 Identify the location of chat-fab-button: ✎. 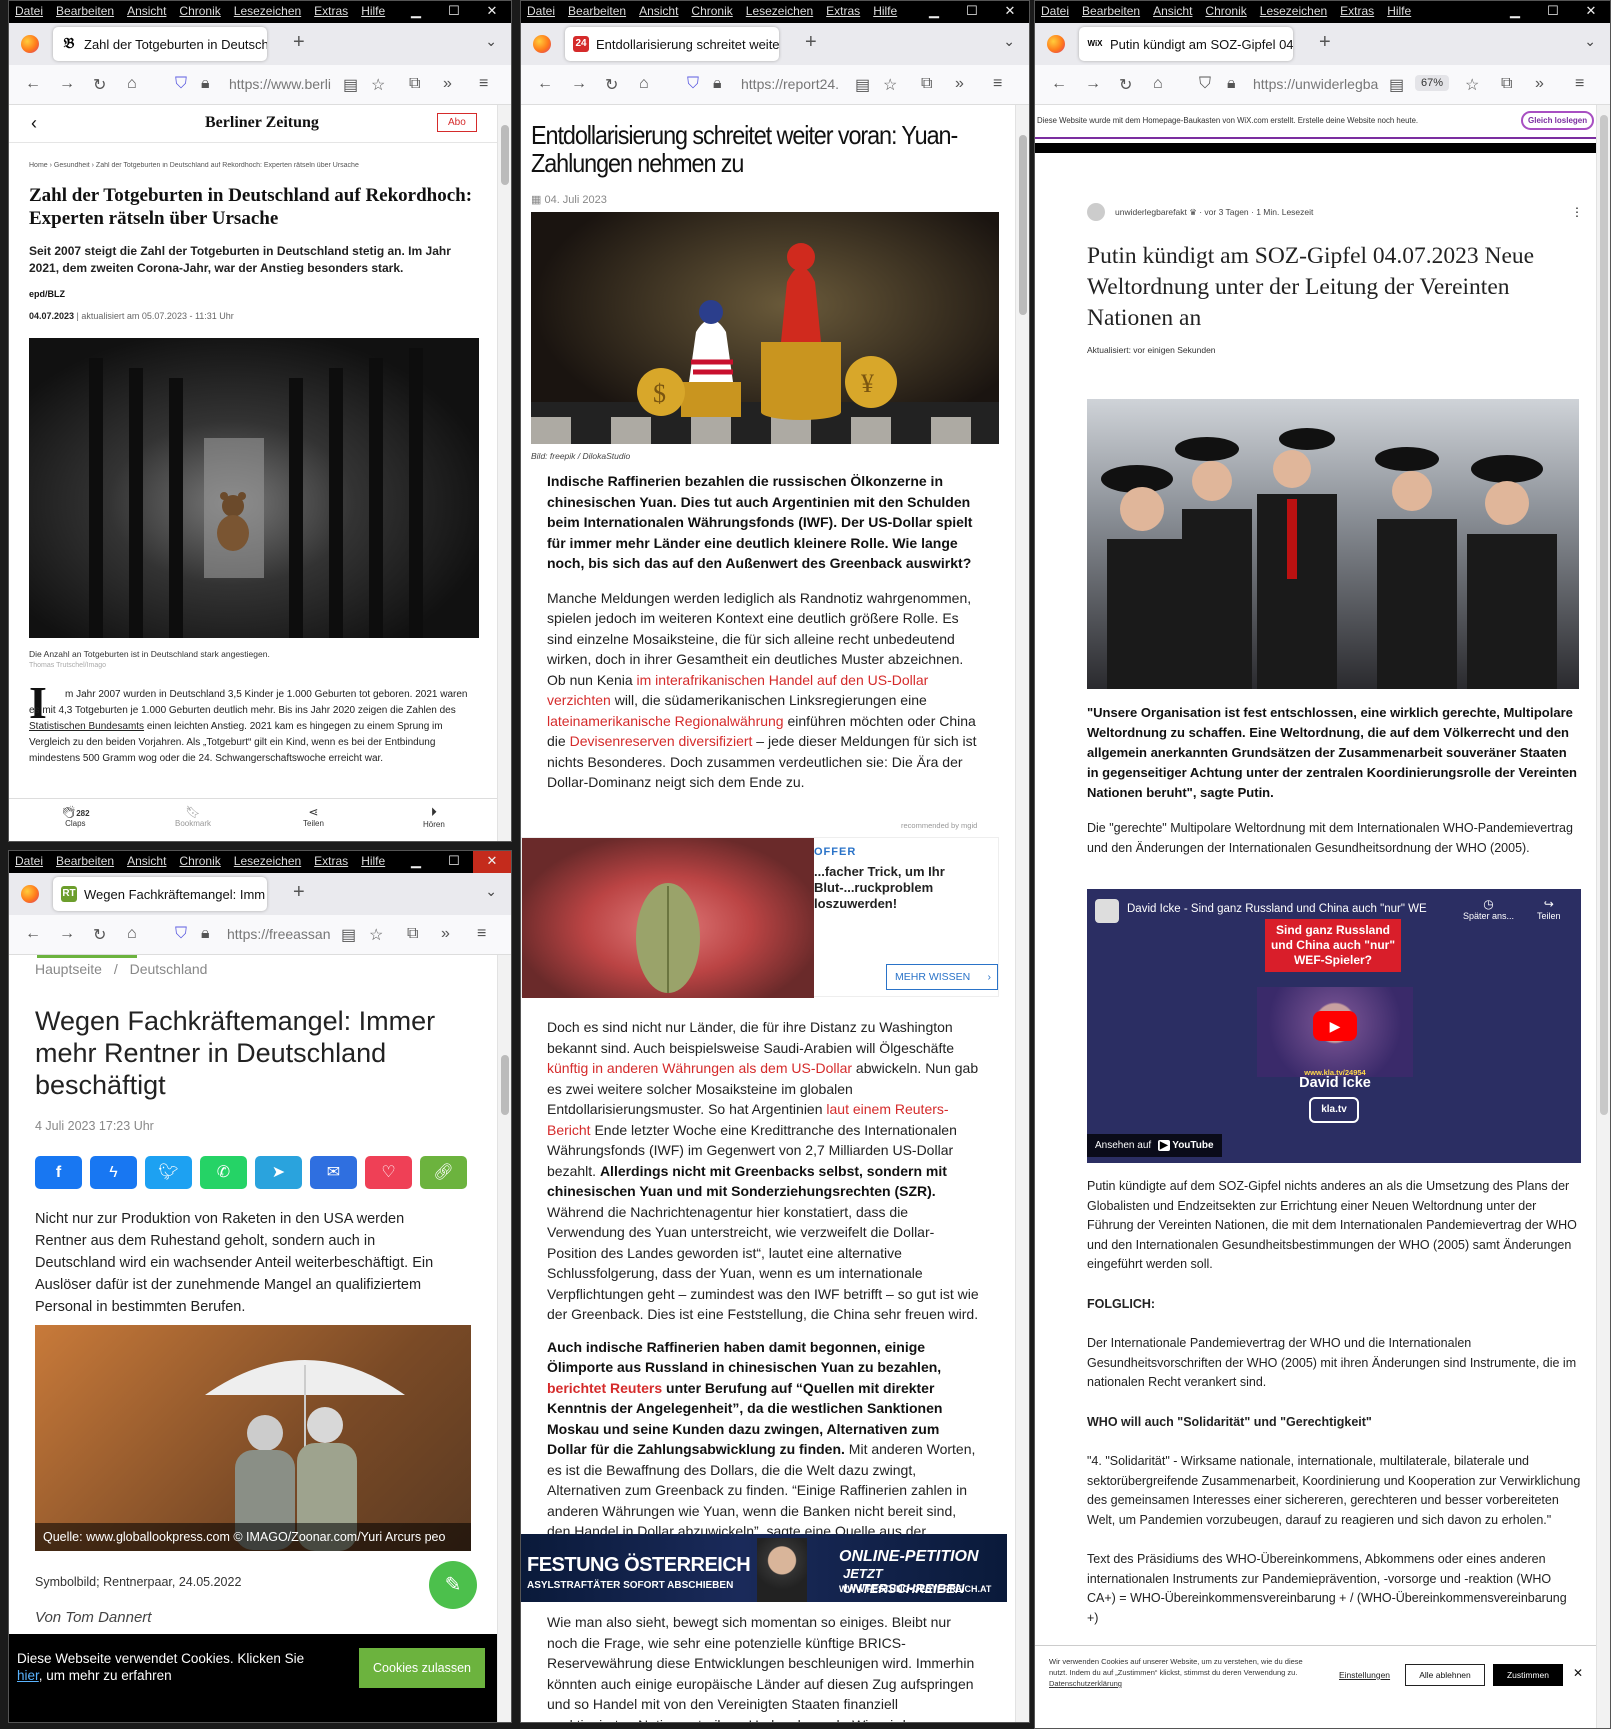
(453, 1585).